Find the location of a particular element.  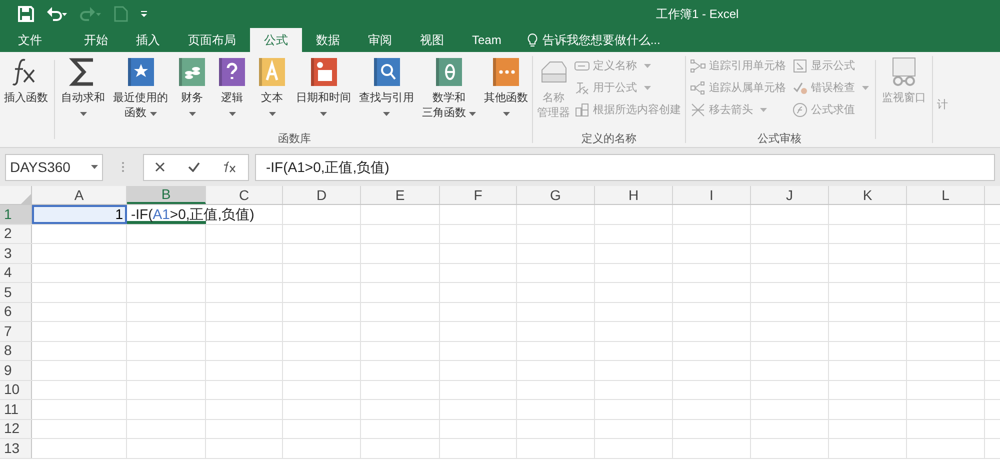

row-header: 12 is located at coordinates (16, 429).